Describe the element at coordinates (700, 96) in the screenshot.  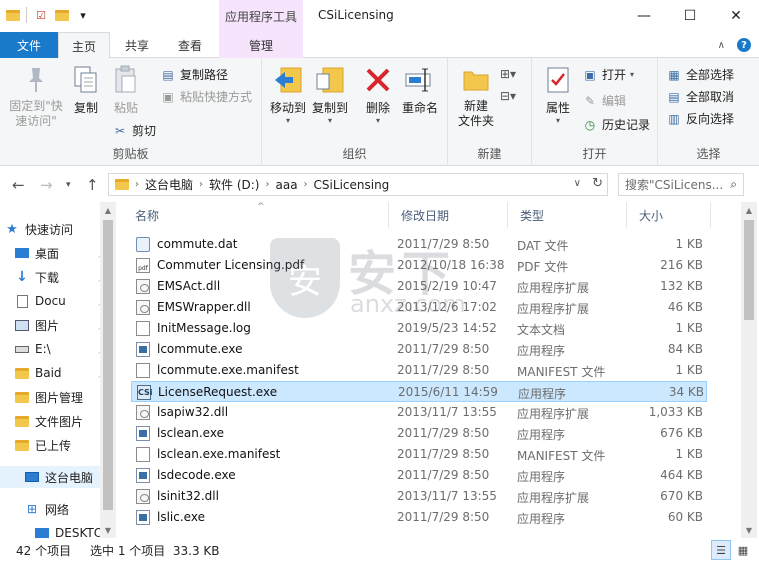
I see `select-none-button: ▤ 全部取消` at that location.